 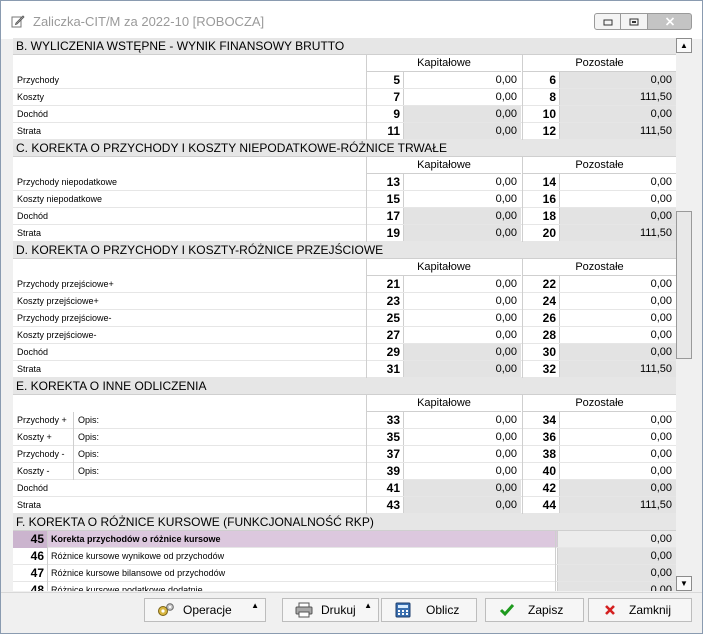 What do you see at coordinates (650, 610) in the screenshot?
I see `zamknij-label: Zamknij` at bounding box center [650, 610].